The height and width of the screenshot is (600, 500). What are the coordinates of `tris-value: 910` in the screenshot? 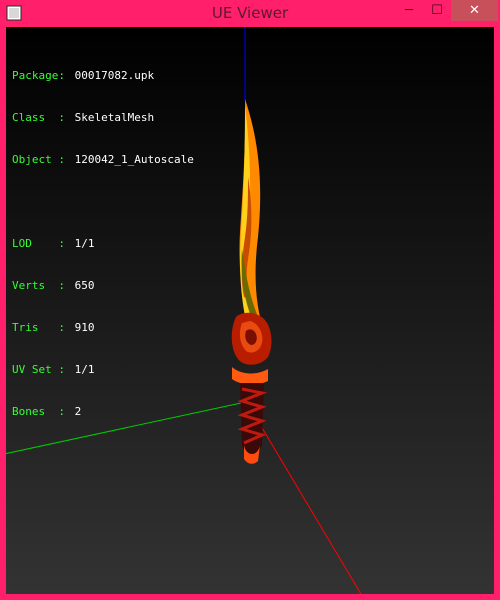 It's located at (84, 327).